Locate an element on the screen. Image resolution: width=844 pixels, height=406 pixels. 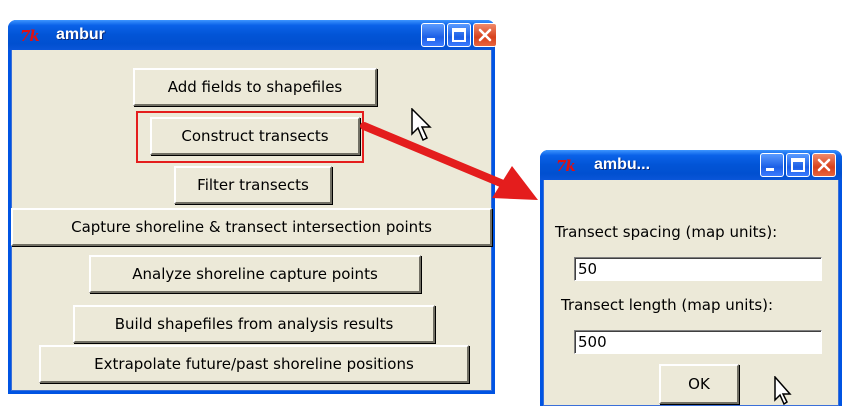
close-button is located at coordinates (485, 35).